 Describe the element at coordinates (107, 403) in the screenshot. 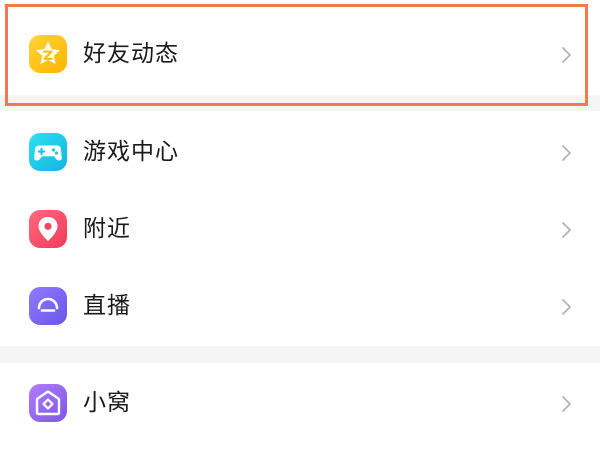

I see `menu-item-label: 小窝` at that location.